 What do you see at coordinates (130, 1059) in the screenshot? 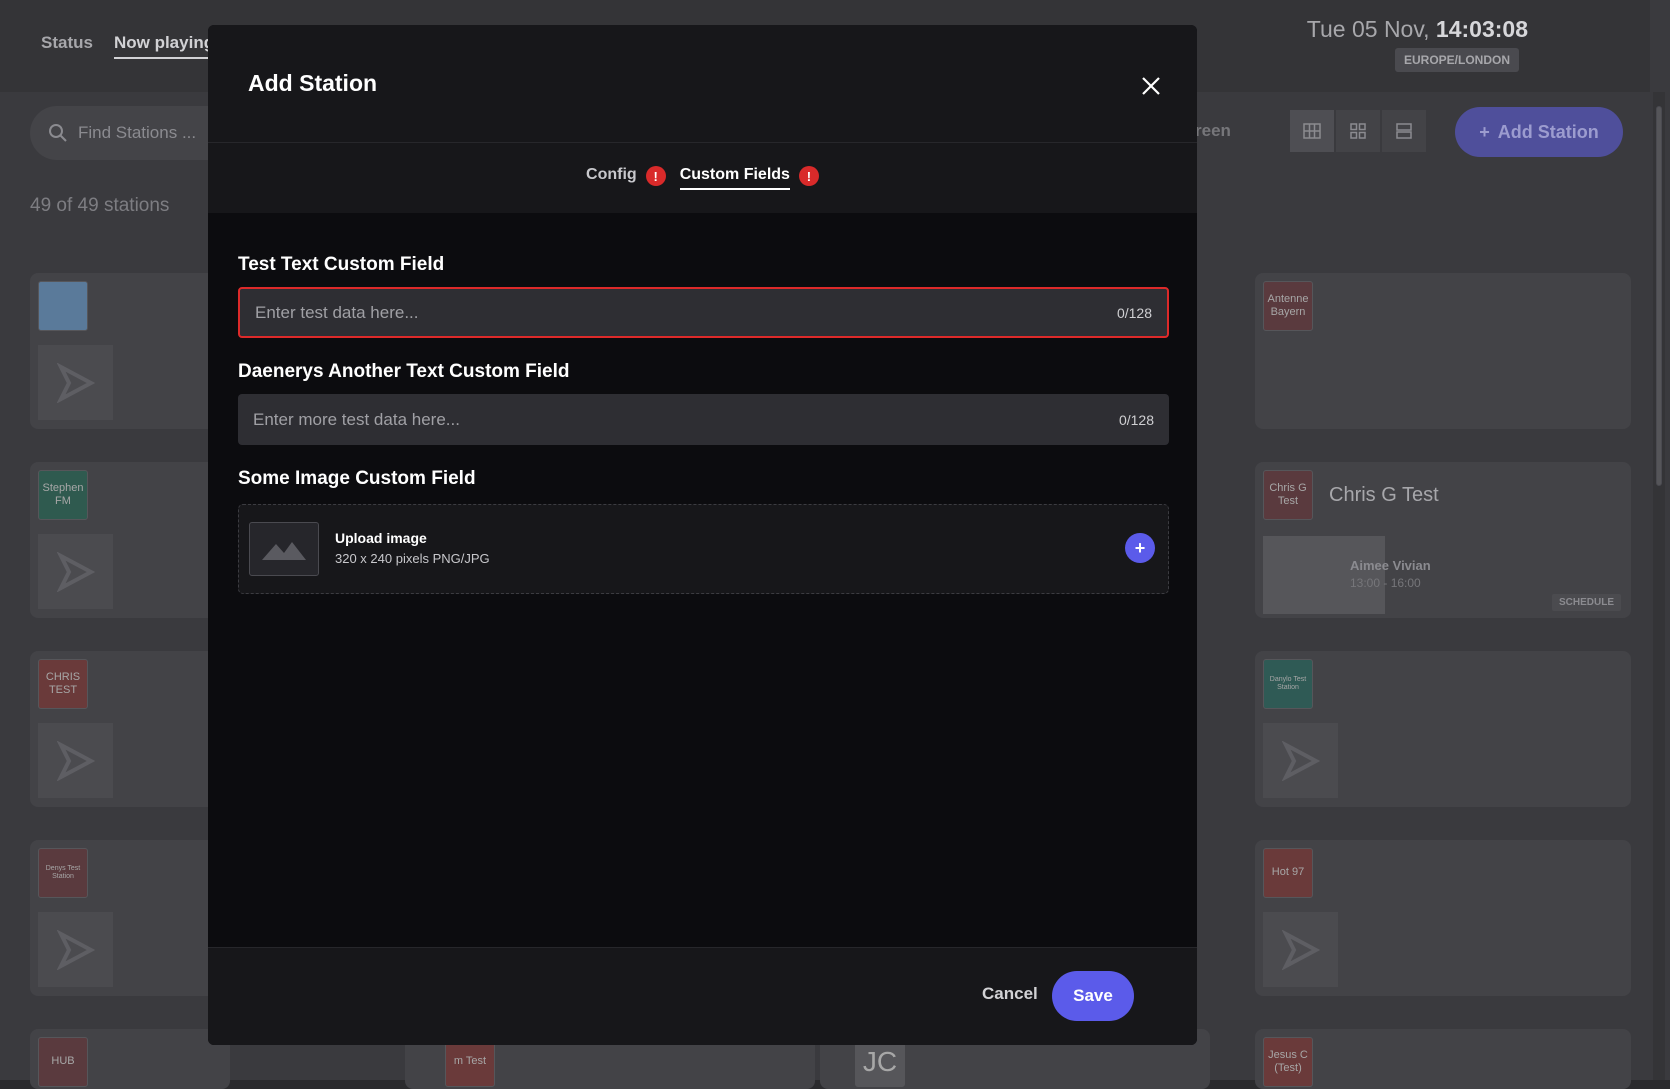
I see `station-card: HUB` at bounding box center [130, 1059].